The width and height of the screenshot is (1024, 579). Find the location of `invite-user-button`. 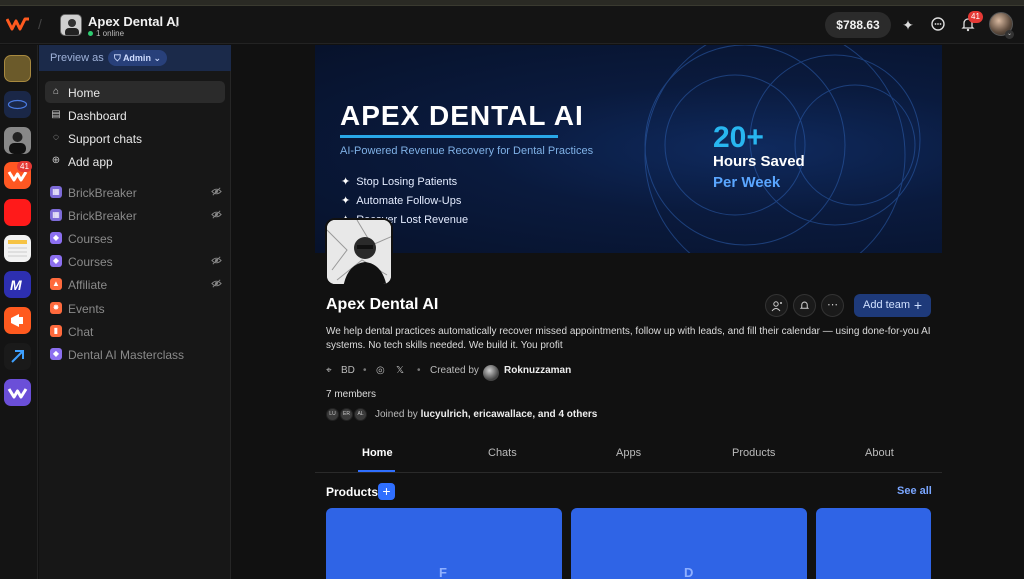

invite-user-button is located at coordinates (776, 305).